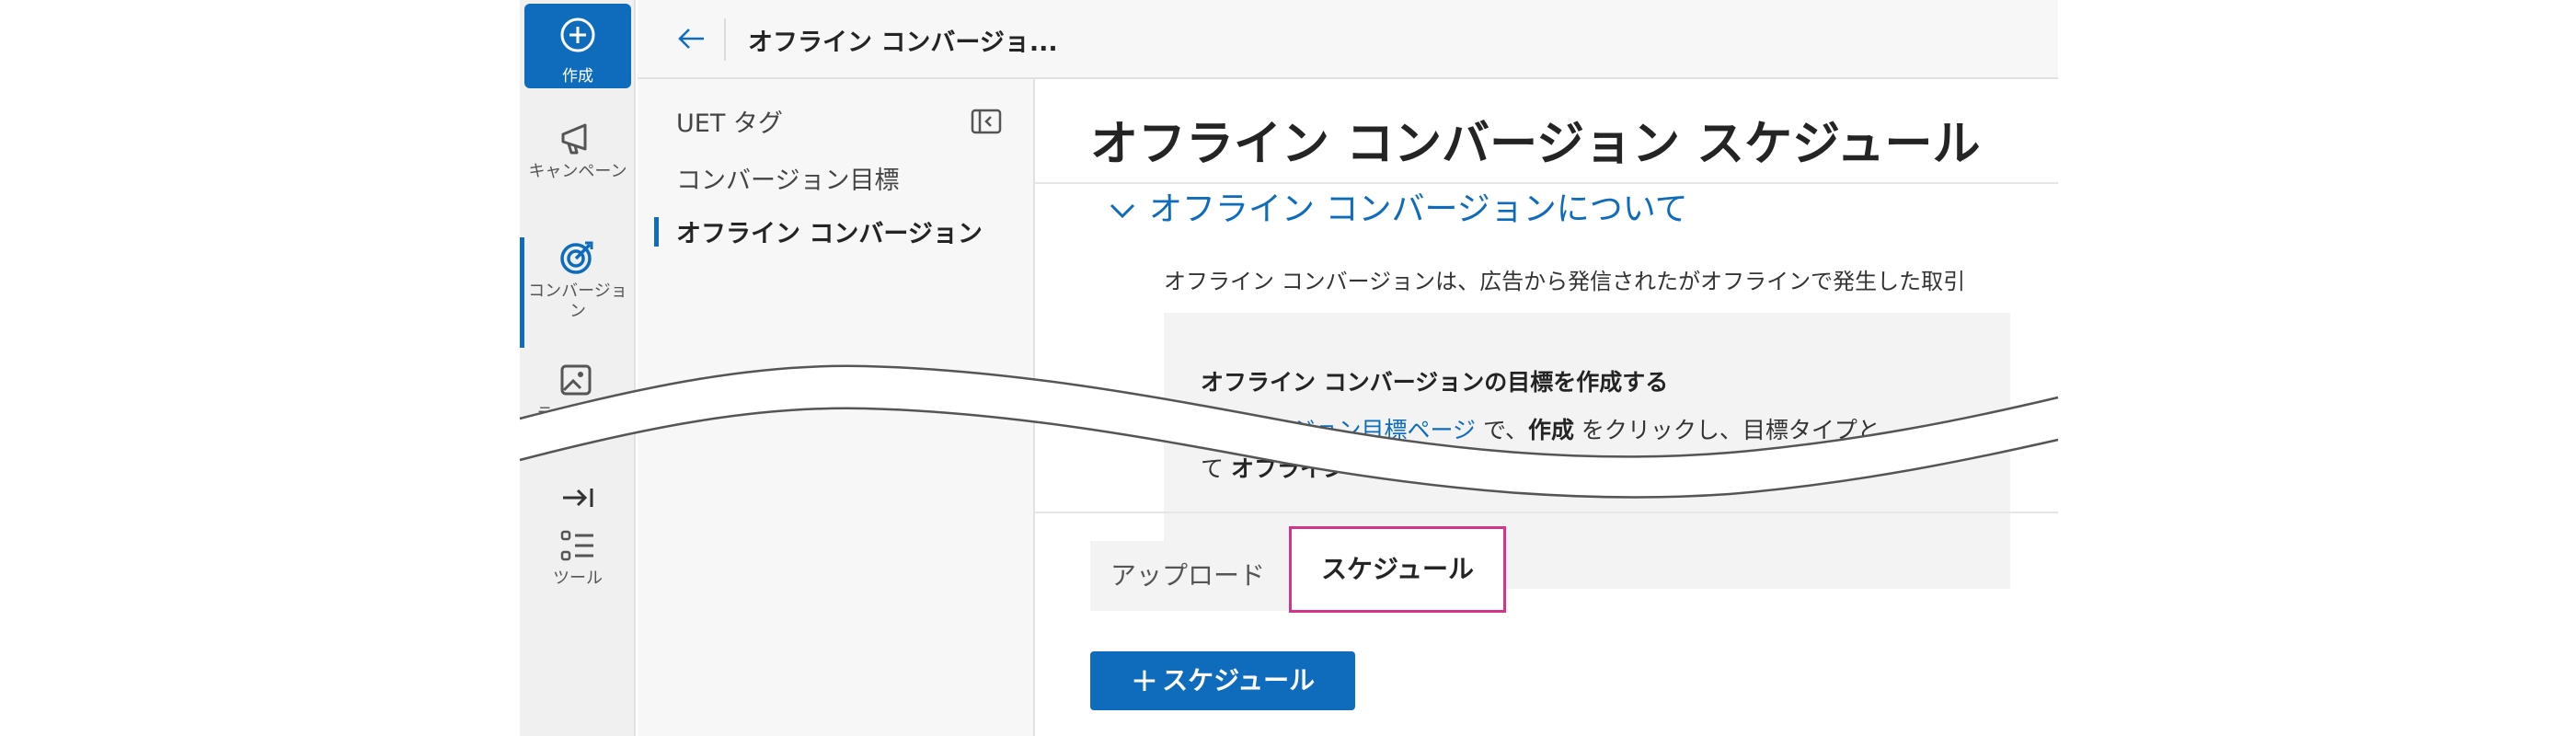 The image size is (2576, 736). What do you see at coordinates (577, 301) in the screenshot?
I see `rail-item-label: コンバージョン` at bounding box center [577, 301].